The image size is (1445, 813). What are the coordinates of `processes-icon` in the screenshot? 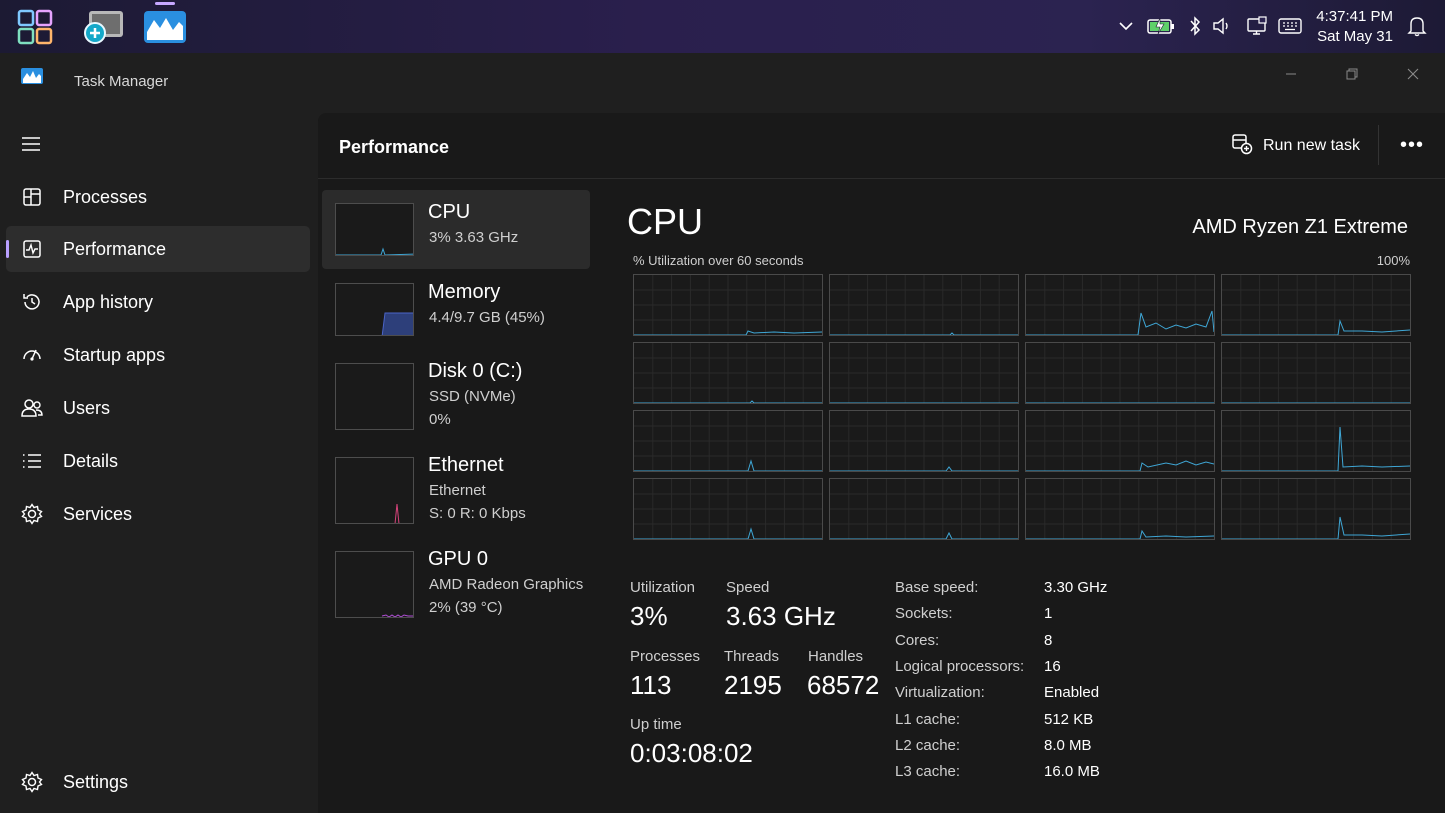 It's located at (32, 197).